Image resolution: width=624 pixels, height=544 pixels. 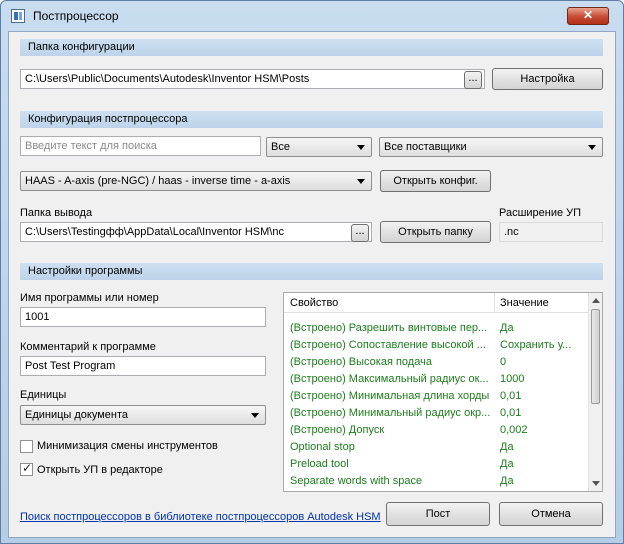 I want to click on property-grid-scrollbar, so click(x=595, y=392).